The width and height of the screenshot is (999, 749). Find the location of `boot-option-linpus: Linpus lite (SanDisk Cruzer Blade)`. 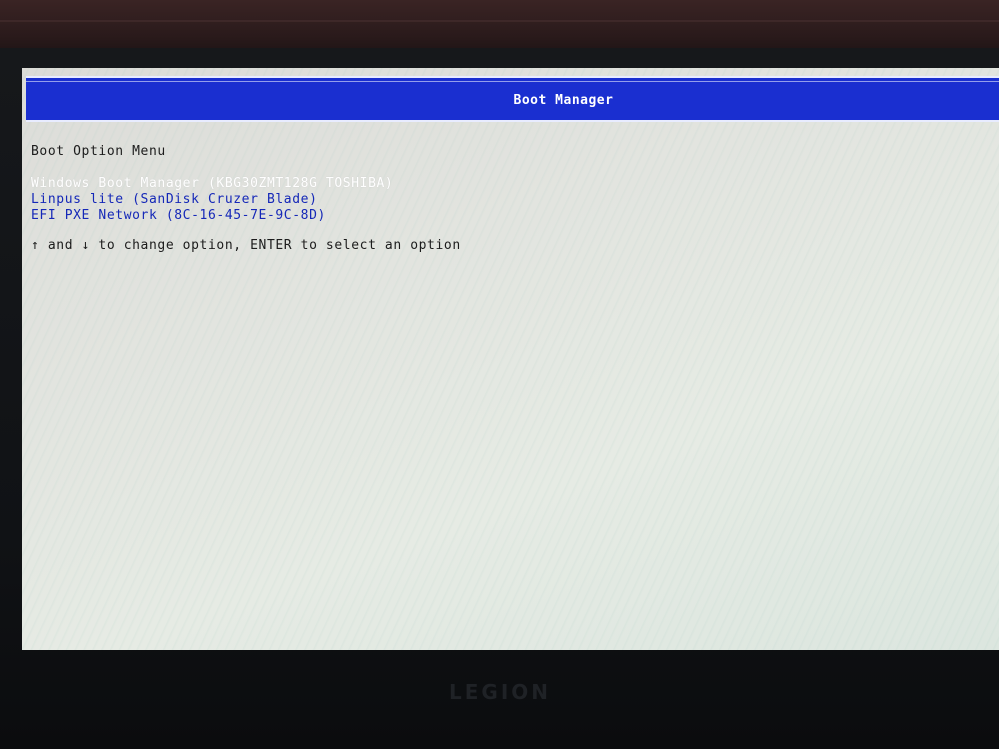

boot-option-linpus: Linpus lite (SanDisk Cruzer Blade) is located at coordinates (246, 200).